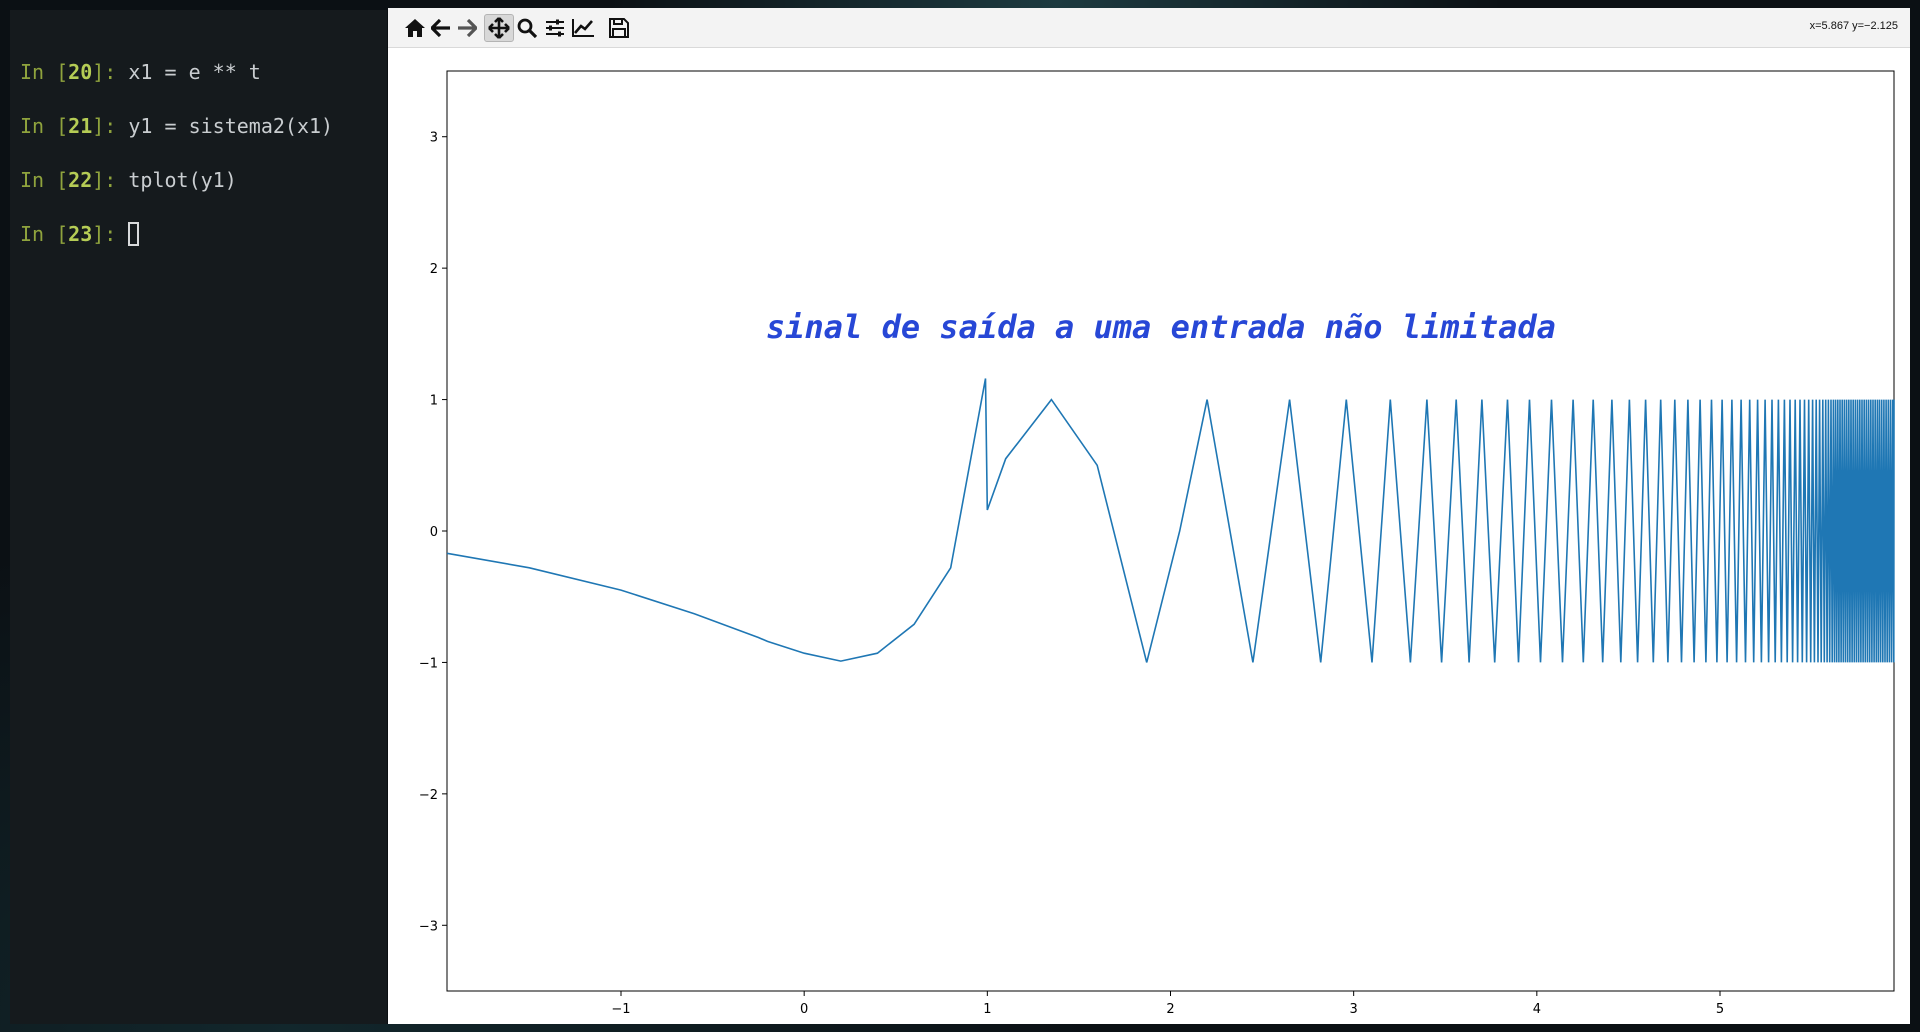 This screenshot has height=1032, width=1920. What do you see at coordinates (1720, 1009) in the screenshot?
I see `x-tick-label: 5` at bounding box center [1720, 1009].